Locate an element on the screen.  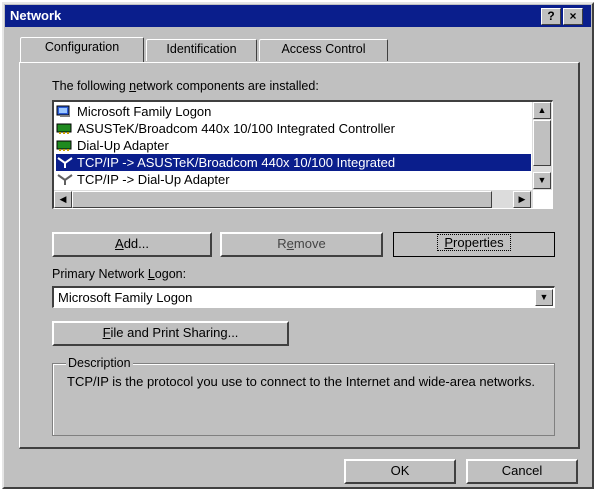
tab-access-control: Access Control is located at coordinates (323, 50).